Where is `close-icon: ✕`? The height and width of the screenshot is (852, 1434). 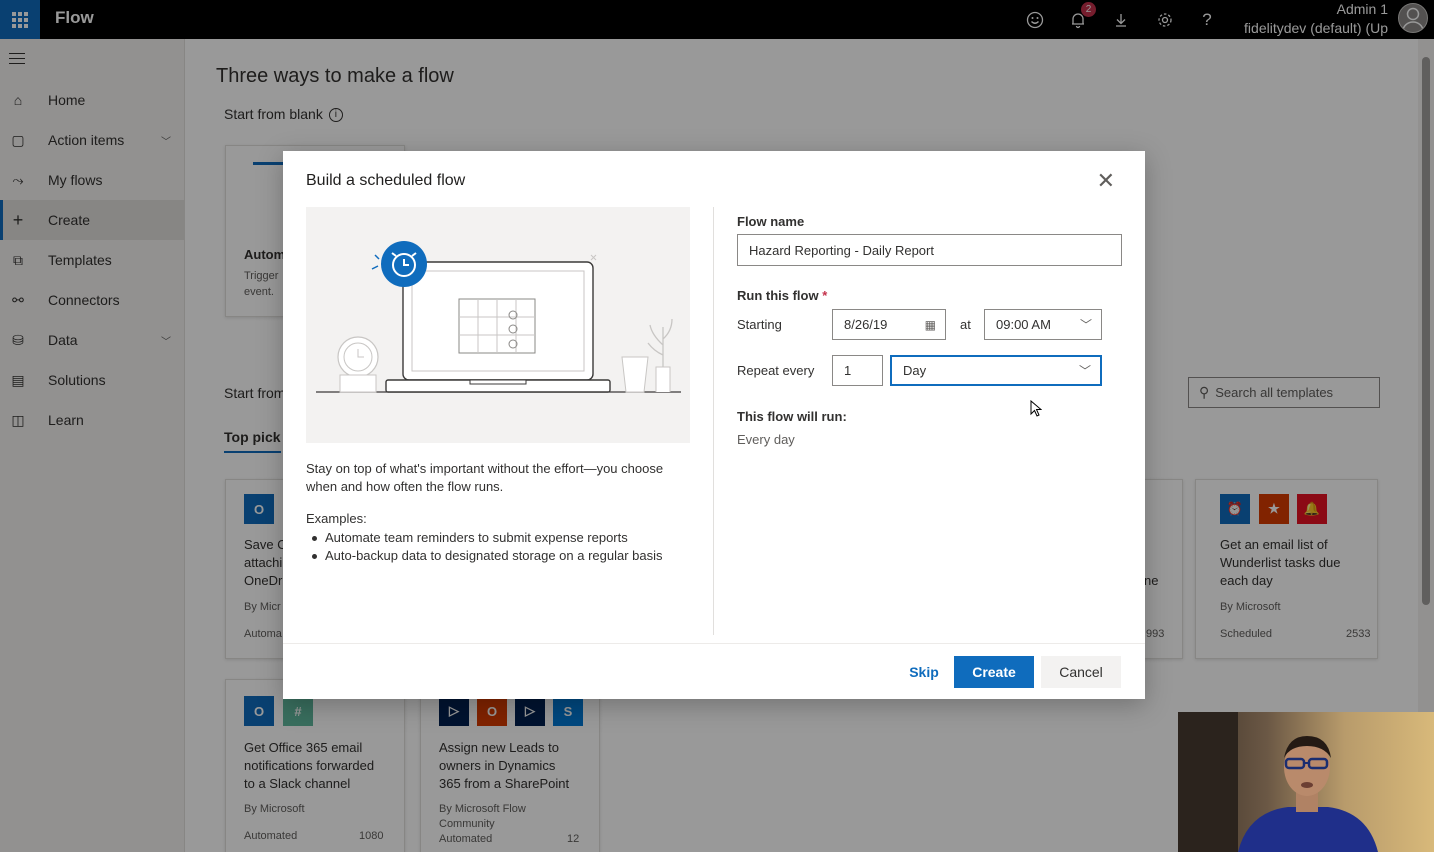
close-icon: ✕ is located at coordinates (1106, 181).